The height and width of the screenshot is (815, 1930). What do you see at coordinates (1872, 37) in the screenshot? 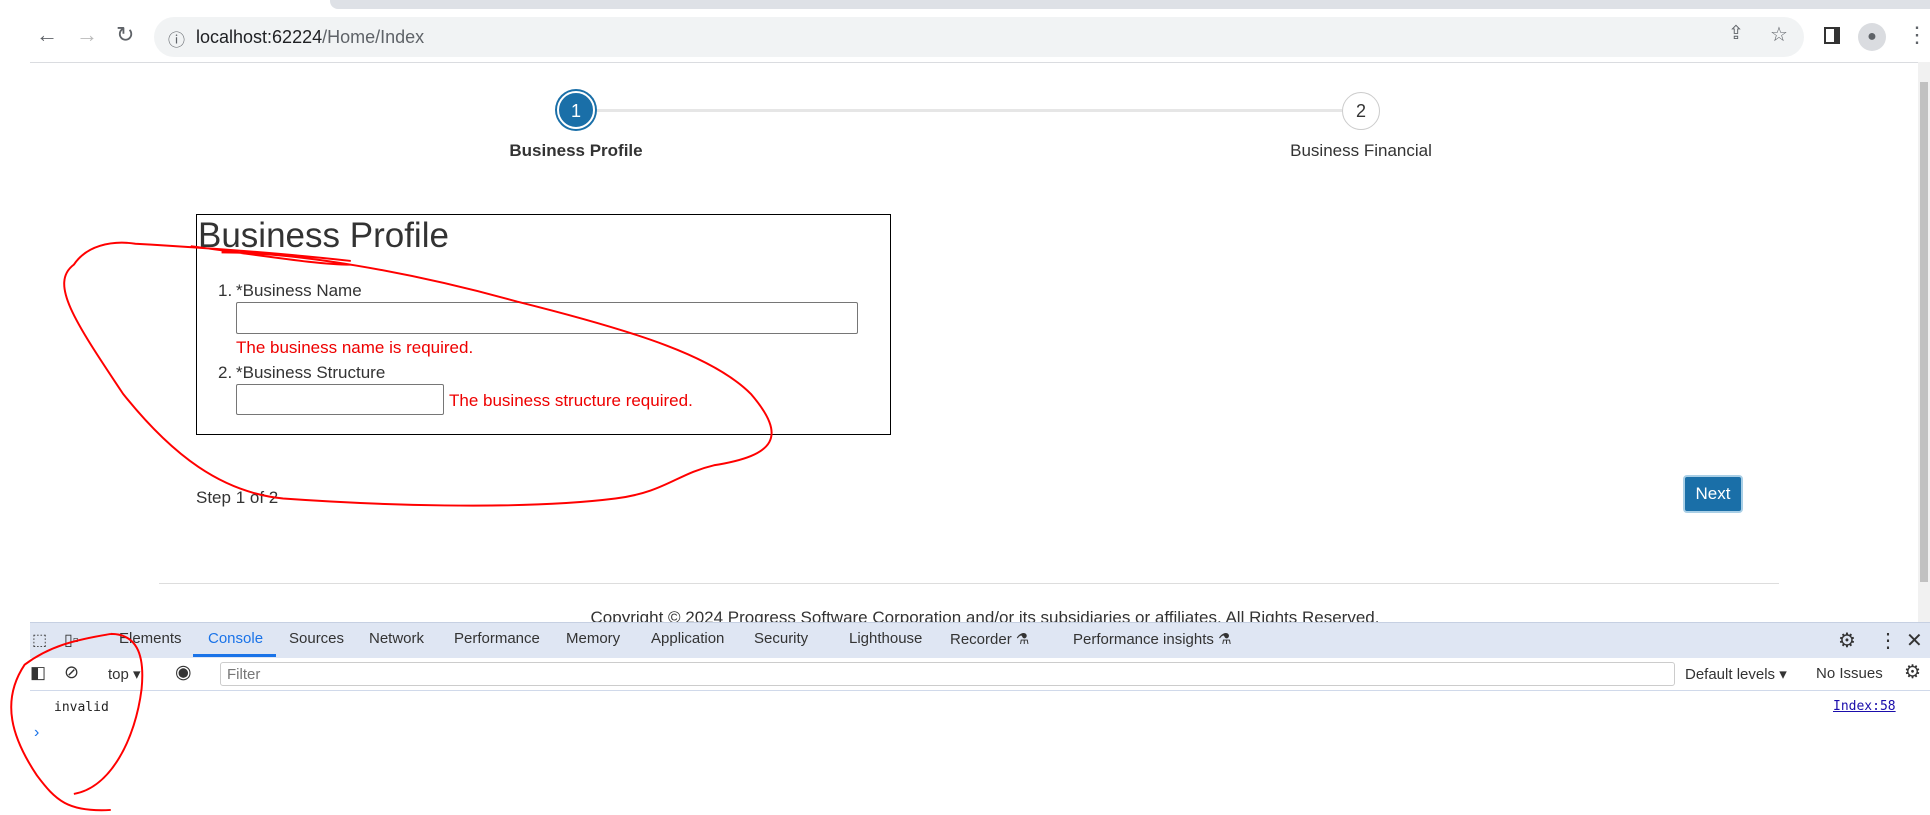
I see `profile-icon: ●` at bounding box center [1872, 37].